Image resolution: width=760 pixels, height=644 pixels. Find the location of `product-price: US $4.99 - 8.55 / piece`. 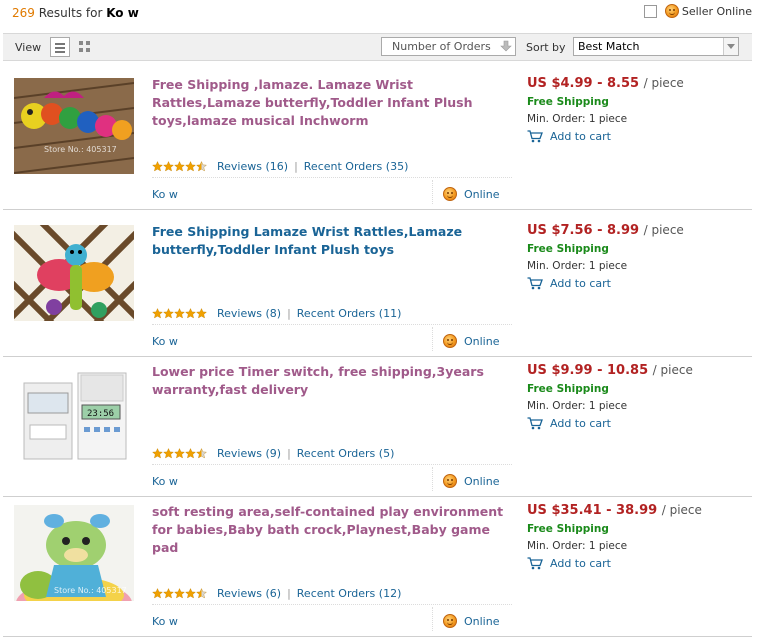

product-price: US $4.99 - 8.55 / piece is located at coordinates (605, 83).